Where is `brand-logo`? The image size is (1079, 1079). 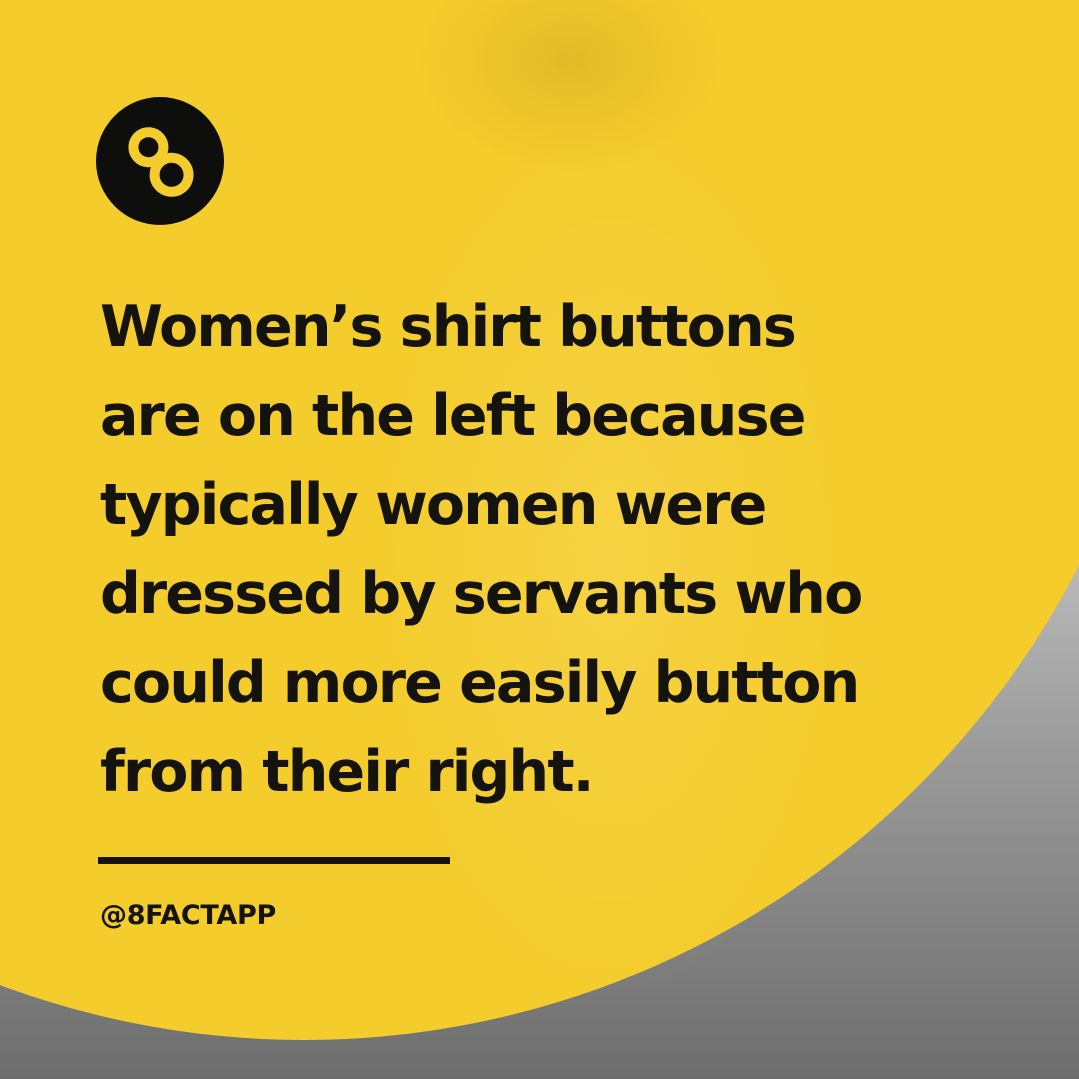
brand-logo is located at coordinates (160, 161).